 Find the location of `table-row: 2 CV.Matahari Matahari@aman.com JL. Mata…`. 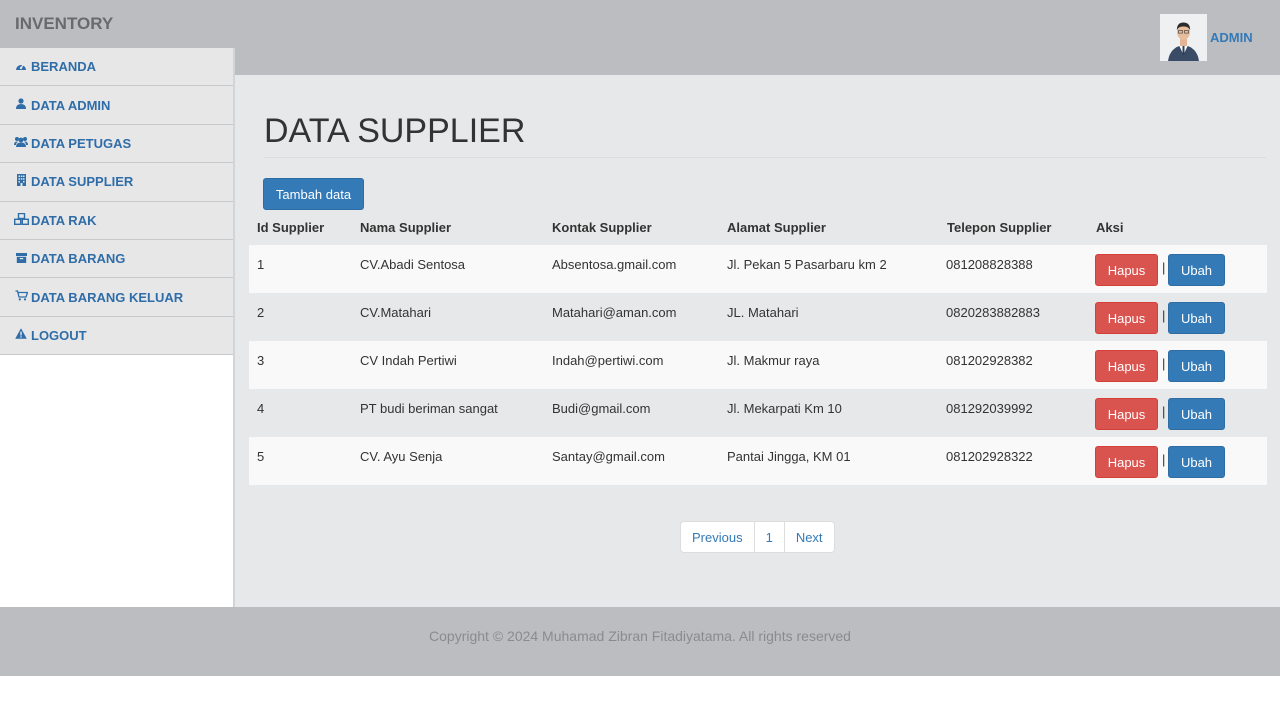

table-row: 2 CV.Matahari Matahari@aman.com JL. Mata… is located at coordinates (758, 317).